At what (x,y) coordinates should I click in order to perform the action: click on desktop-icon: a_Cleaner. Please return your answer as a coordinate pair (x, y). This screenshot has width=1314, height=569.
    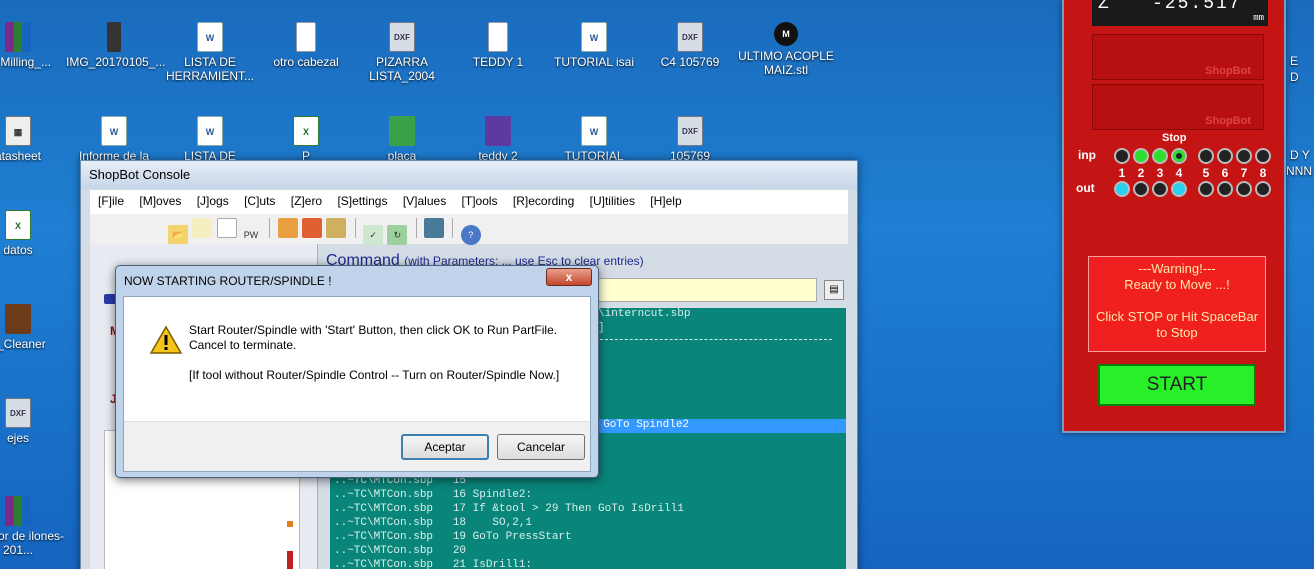
    Looking at the image, I should click on (33, 327).